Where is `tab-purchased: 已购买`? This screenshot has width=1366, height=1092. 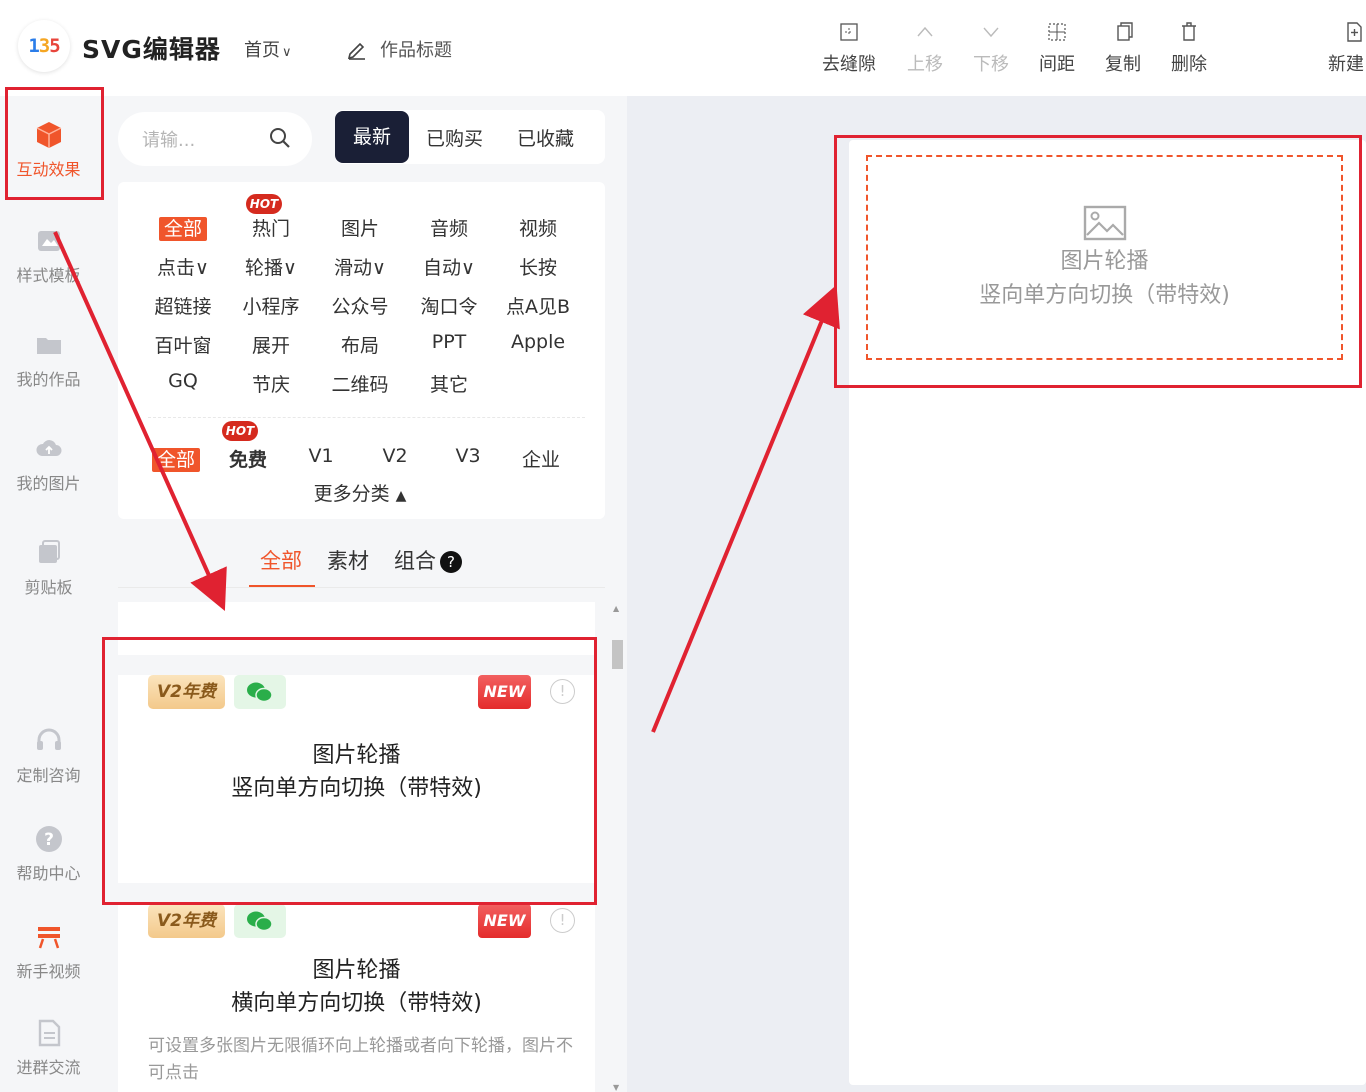 tab-purchased: 已购买 is located at coordinates (454, 137).